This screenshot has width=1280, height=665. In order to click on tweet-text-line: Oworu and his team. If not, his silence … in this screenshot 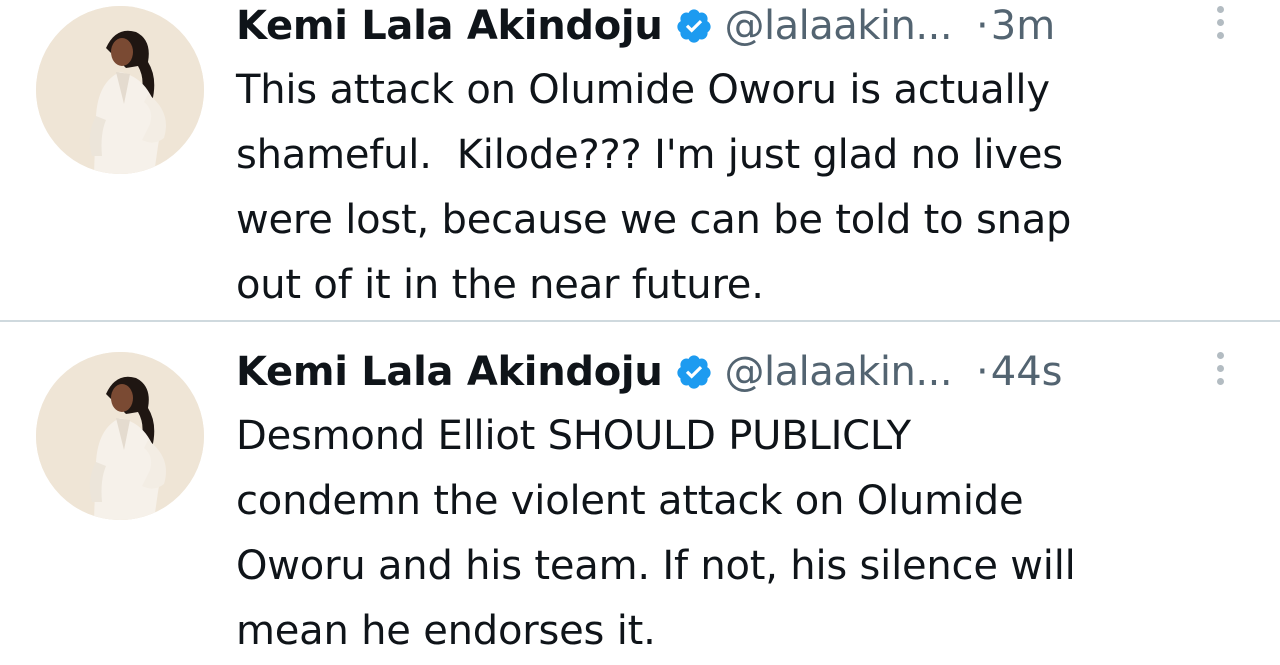, I will do `click(656, 566)`.